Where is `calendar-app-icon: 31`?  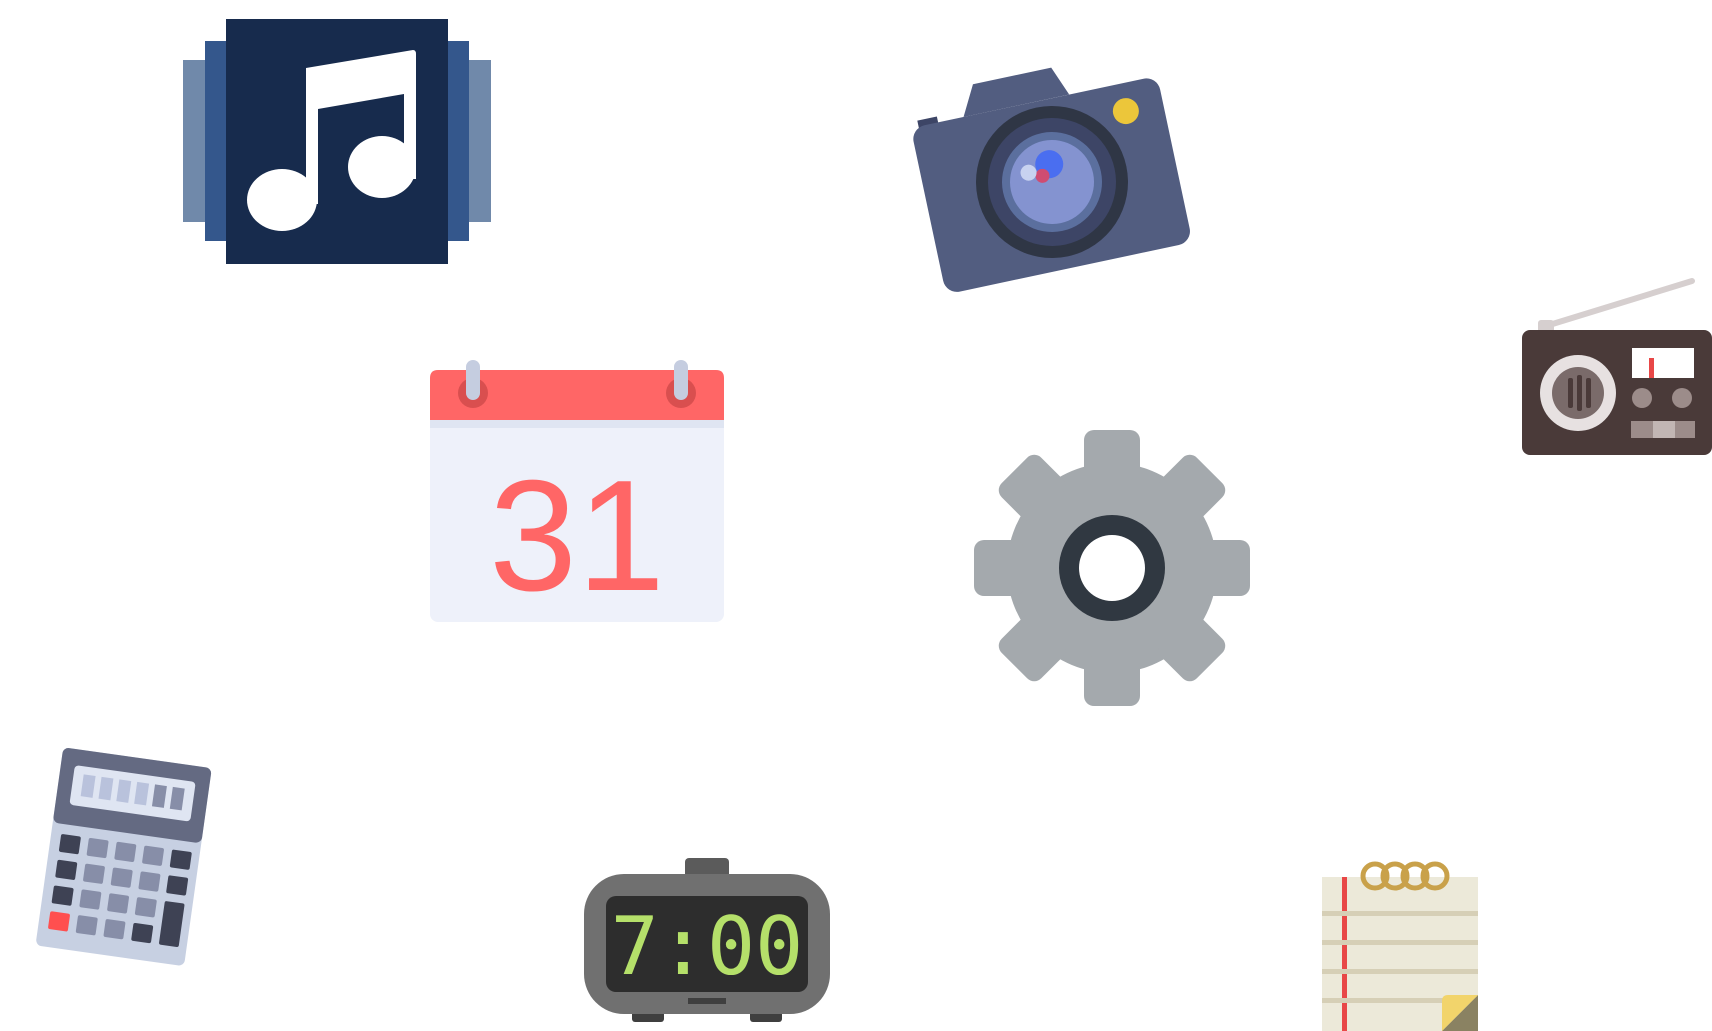 calendar-app-icon: 31 is located at coordinates (577, 491).